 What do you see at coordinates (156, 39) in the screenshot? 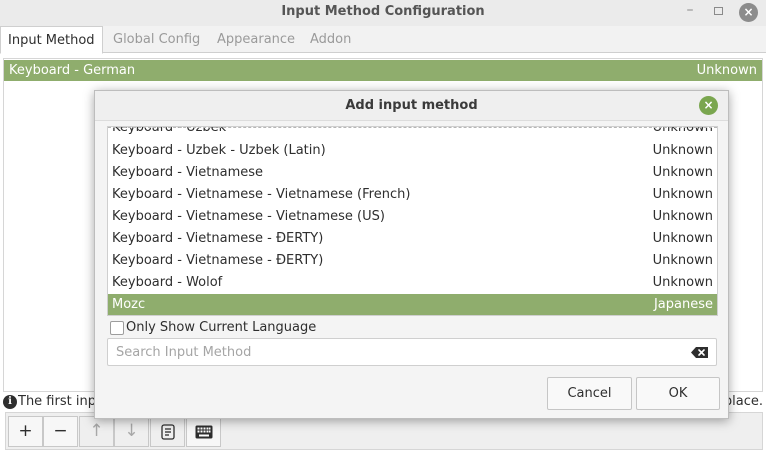
I see `tab-global-config: Global Config` at bounding box center [156, 39].